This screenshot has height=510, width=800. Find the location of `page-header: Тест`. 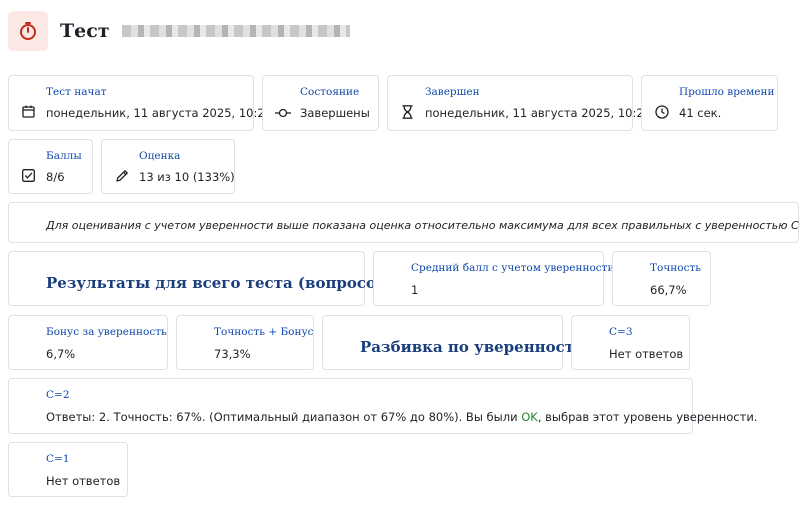

page-header: Тест is located at coordinates (179, 31).